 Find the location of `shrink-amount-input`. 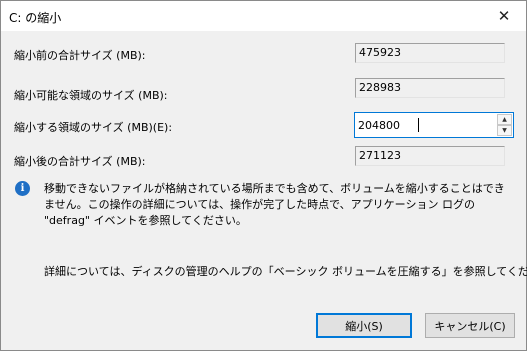

shrink-amount-input is located at coordinates (423, 125).